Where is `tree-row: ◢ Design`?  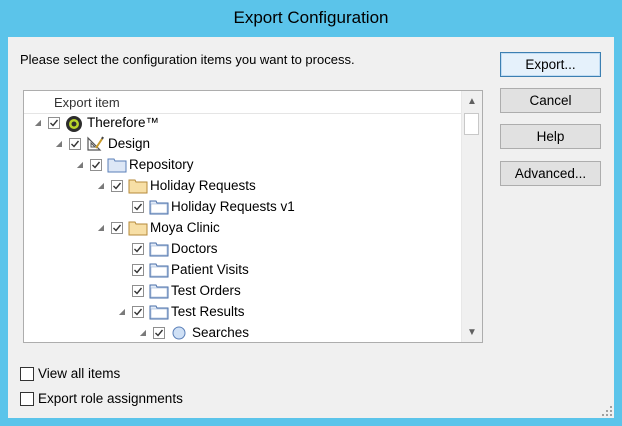 tree-row: ◢ Design is located at coordinates (101, 143).